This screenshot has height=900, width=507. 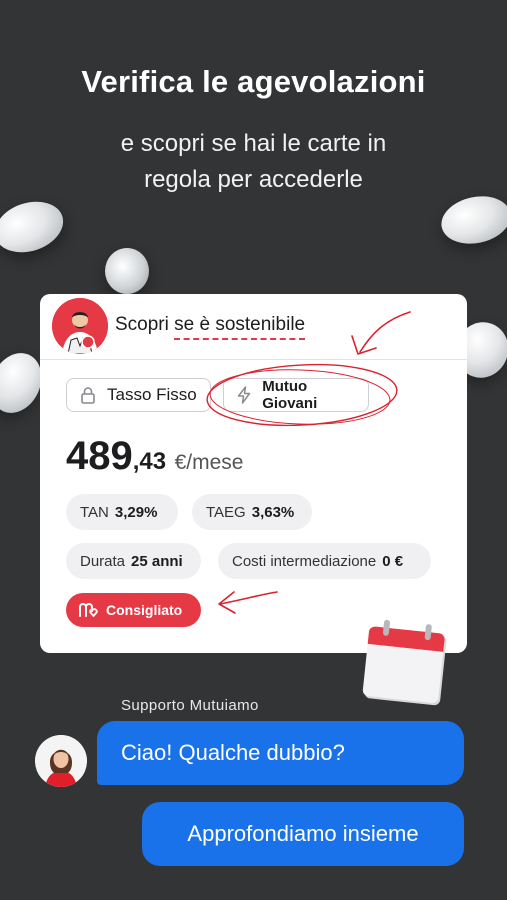 I want to click on chip-label: Mutuo Giovani, so click(x=290, y=395).